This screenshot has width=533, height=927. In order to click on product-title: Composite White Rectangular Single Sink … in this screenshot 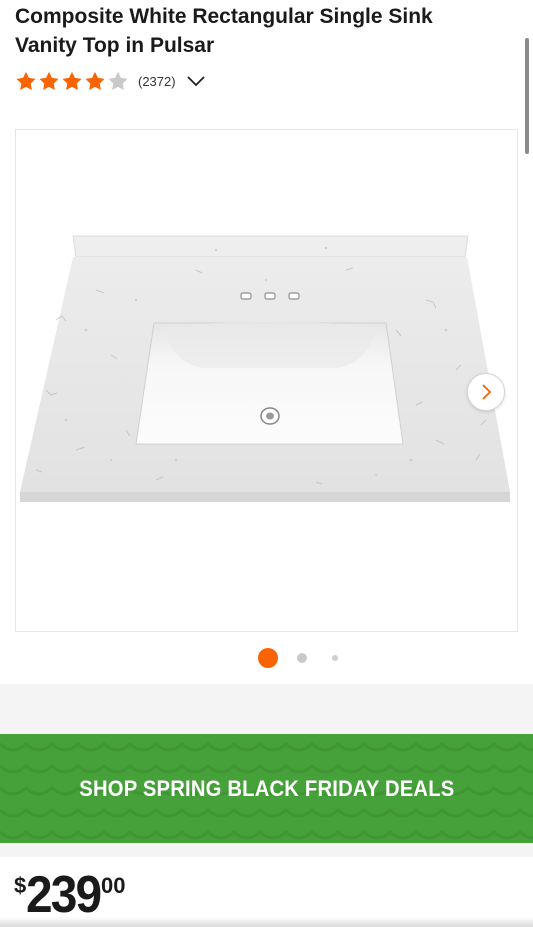, I will do `click(224, 31)`.